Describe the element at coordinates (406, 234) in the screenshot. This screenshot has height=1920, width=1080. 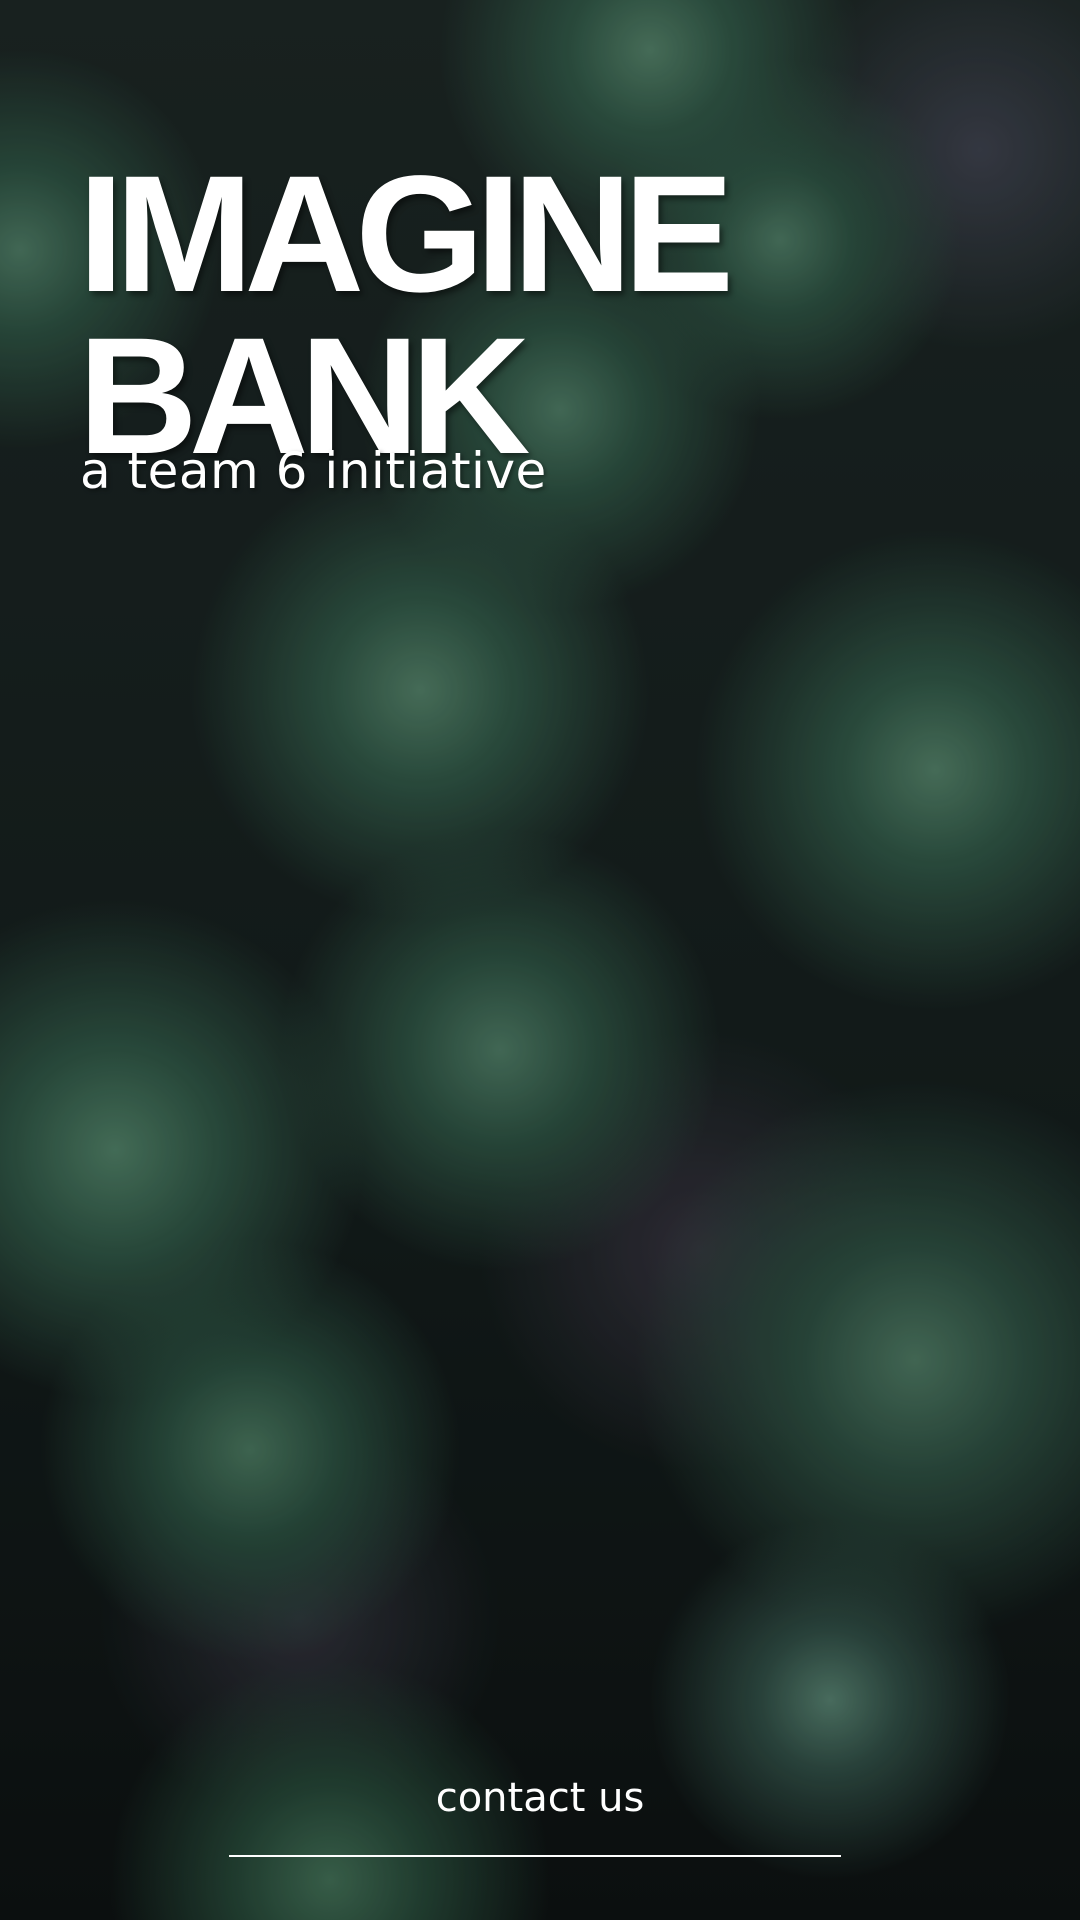
I see `hero-title-line-1: IMAGINE` at that location.